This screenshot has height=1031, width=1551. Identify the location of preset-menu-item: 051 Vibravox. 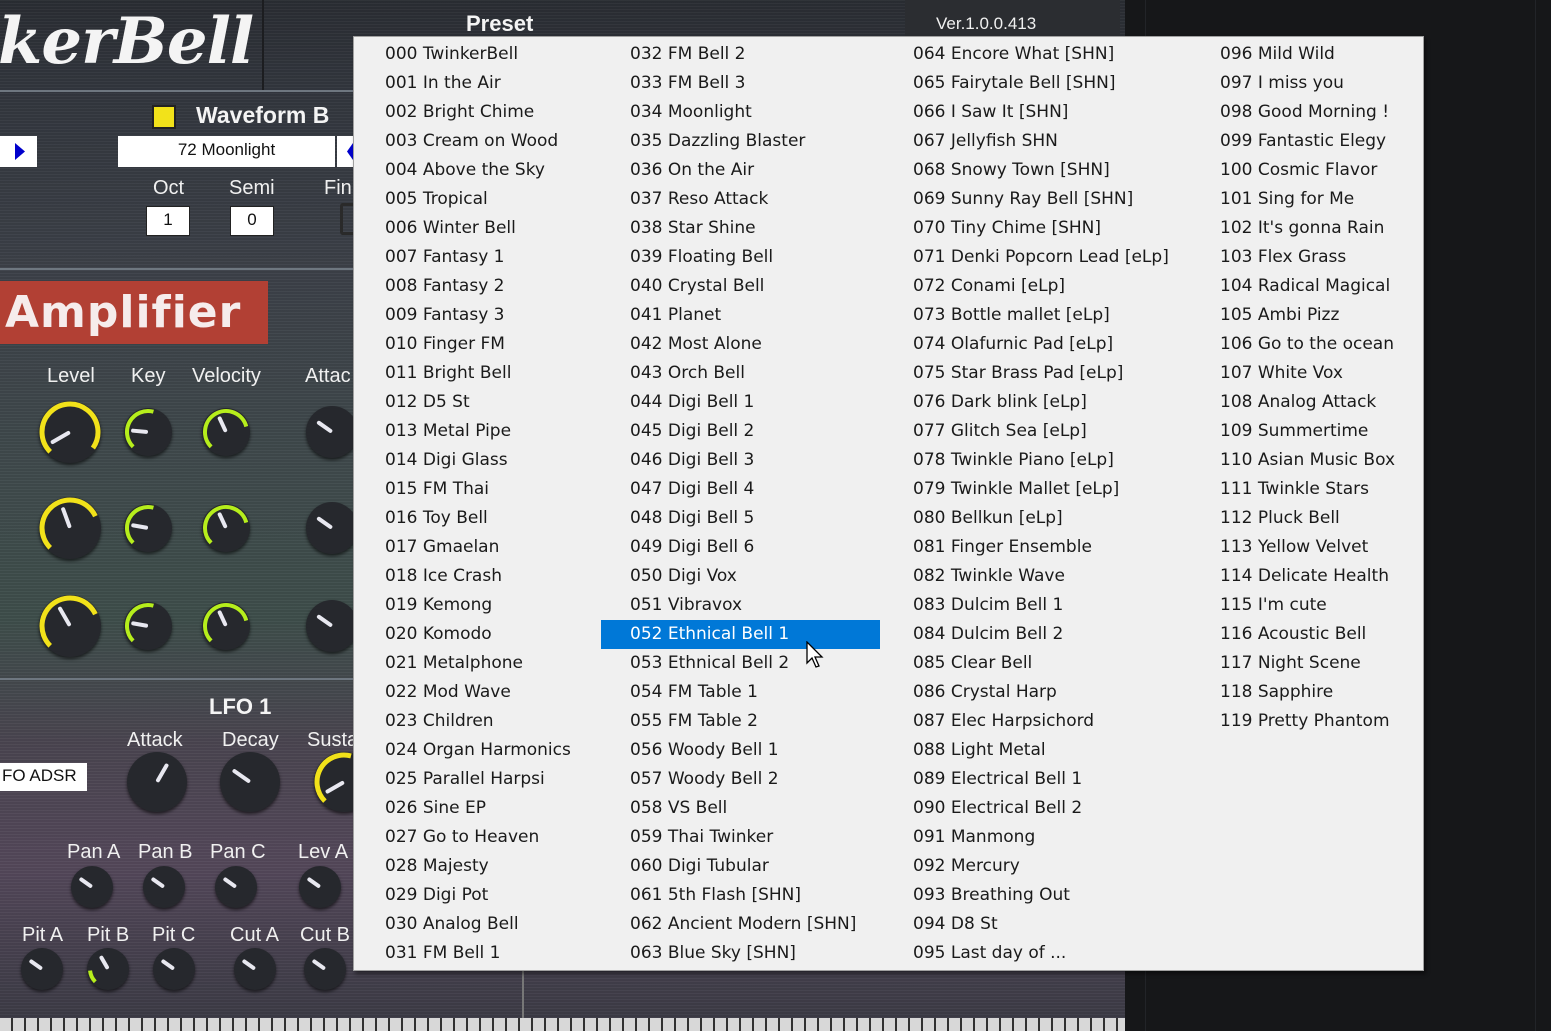
(767, 605).